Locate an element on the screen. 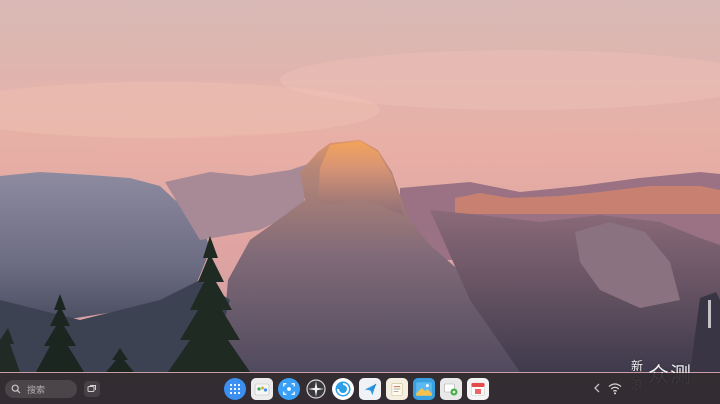 The width and height of the screenshot is (720, 404). file-manager-icon is located at coordinates (262, 389).